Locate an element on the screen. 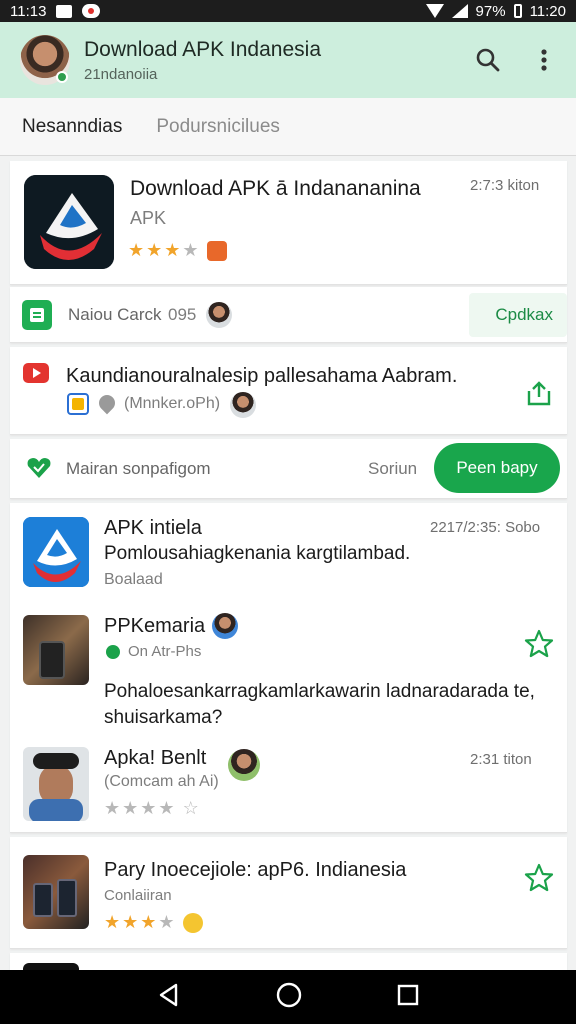 The image size is (576, 1024). wifi-icon is located at coordinates (434, 11).